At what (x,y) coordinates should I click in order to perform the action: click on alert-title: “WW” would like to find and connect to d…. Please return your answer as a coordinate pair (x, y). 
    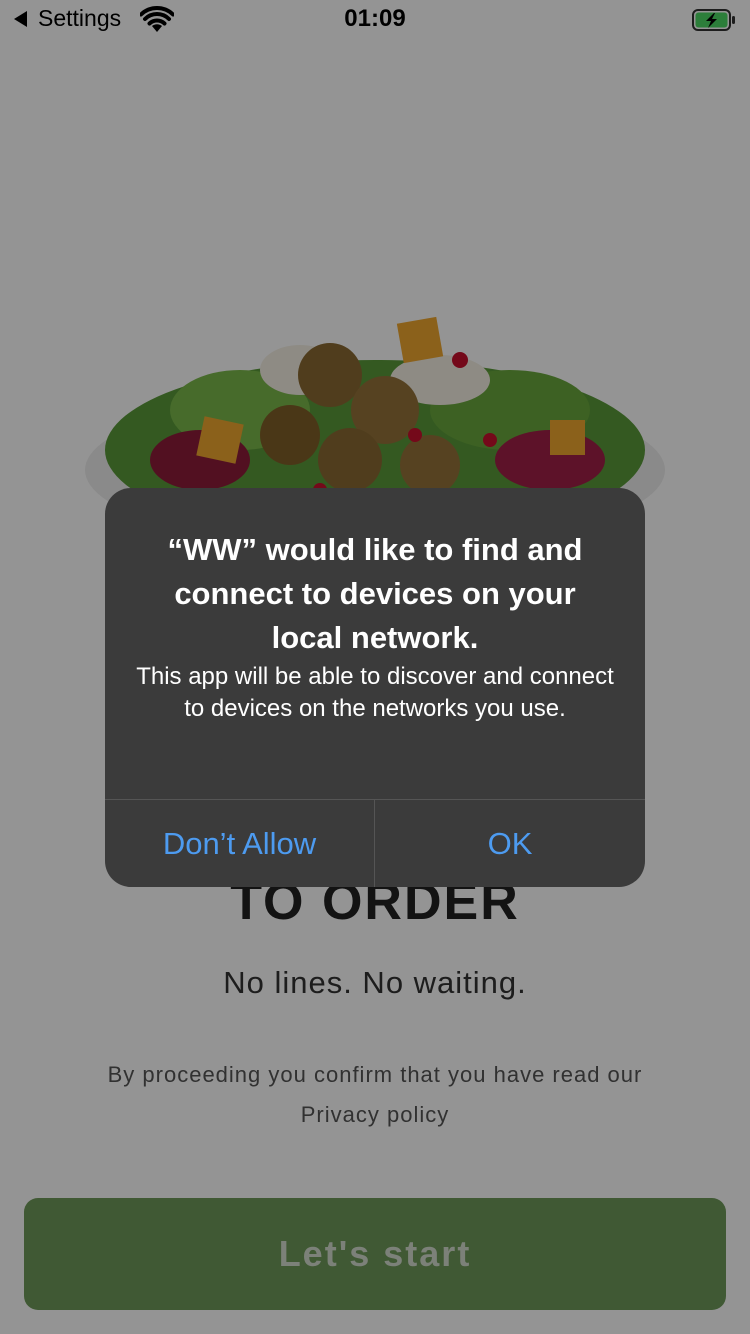
    Looking at the image, I should click on (375, 593).